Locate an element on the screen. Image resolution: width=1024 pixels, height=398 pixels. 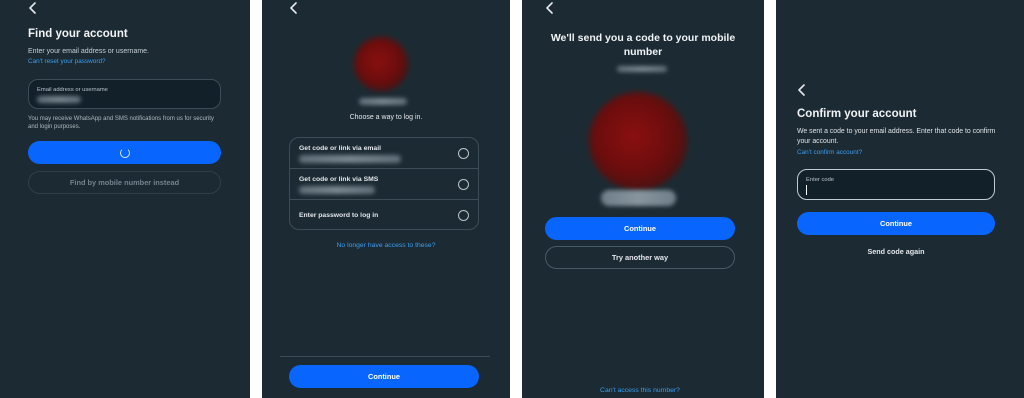
redacted-phone-number is located at coordinates (642, 69).